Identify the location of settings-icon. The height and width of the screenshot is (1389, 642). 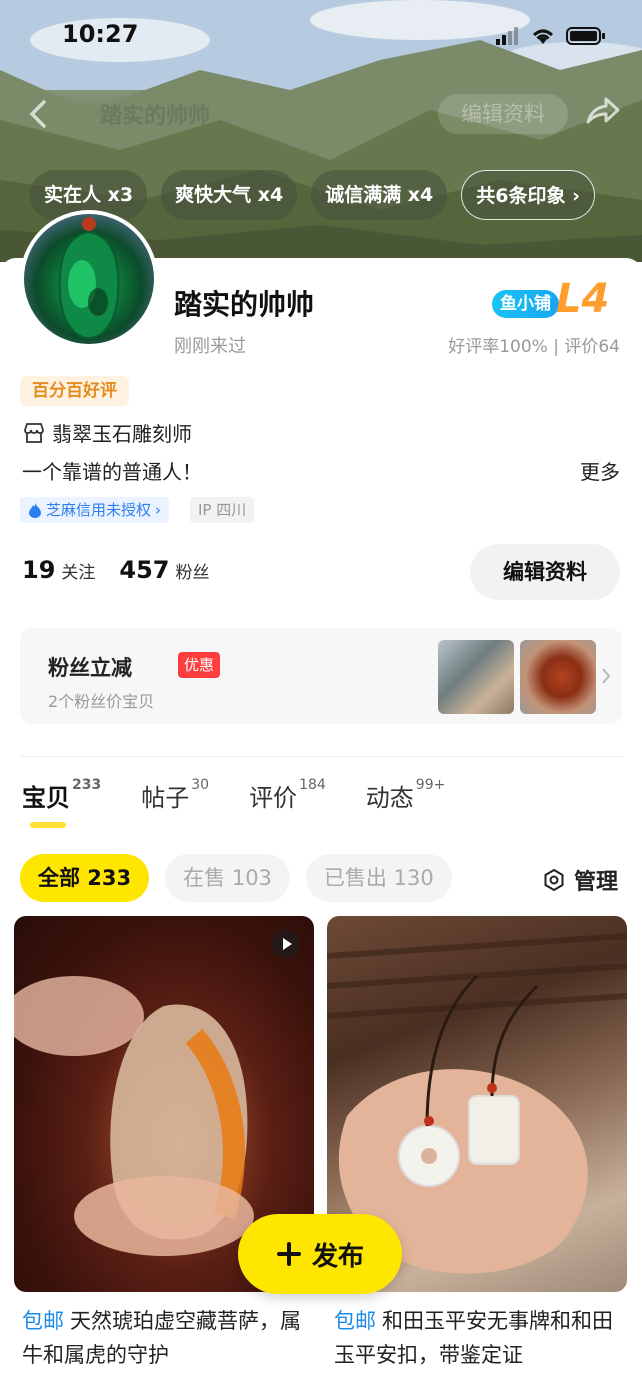
(554, 880).